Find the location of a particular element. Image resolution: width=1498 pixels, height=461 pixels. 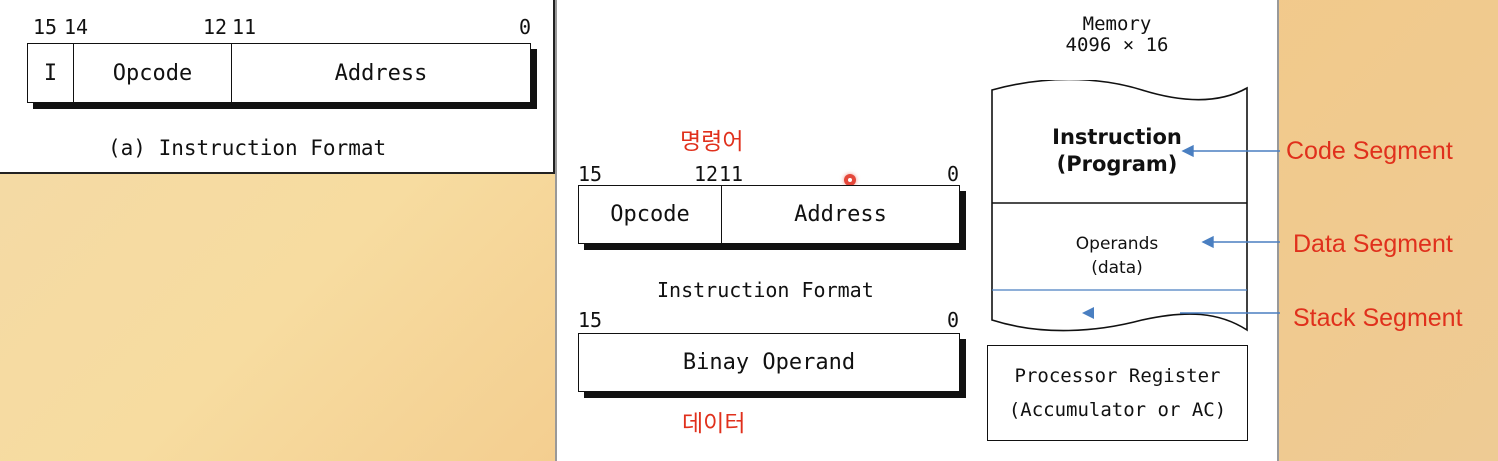

instr-bit-0: 0 is located at coordinates (953, 174).